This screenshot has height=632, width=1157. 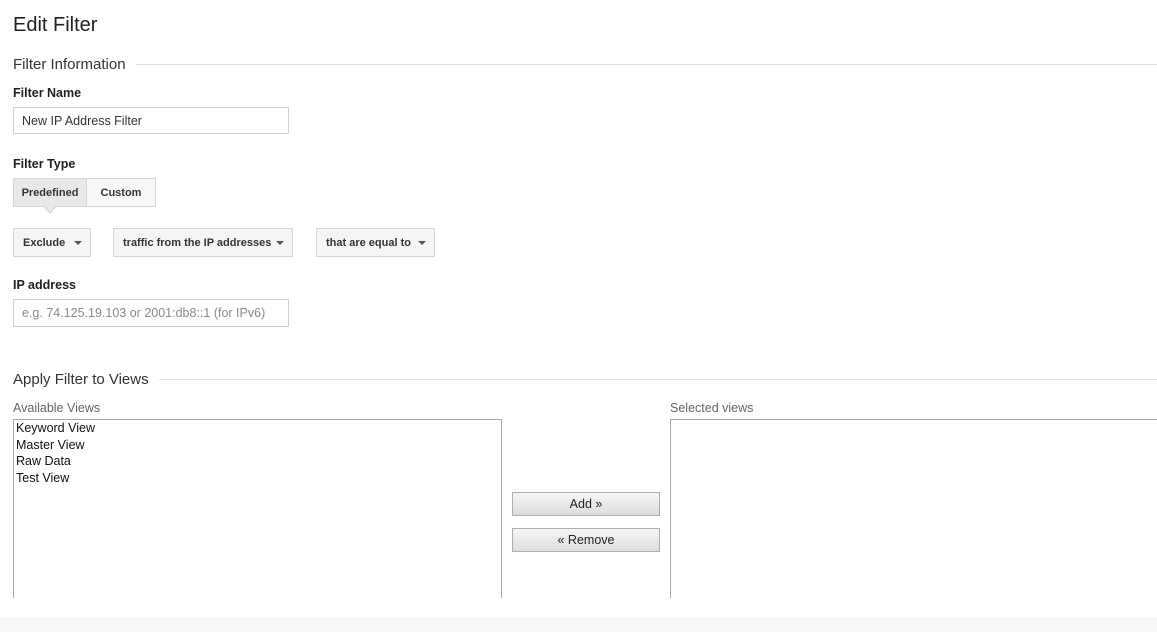 What do you see at coordinates (913, 508) in the screenshot?
I see `selected-views-list` at bounding box center [913, 508].